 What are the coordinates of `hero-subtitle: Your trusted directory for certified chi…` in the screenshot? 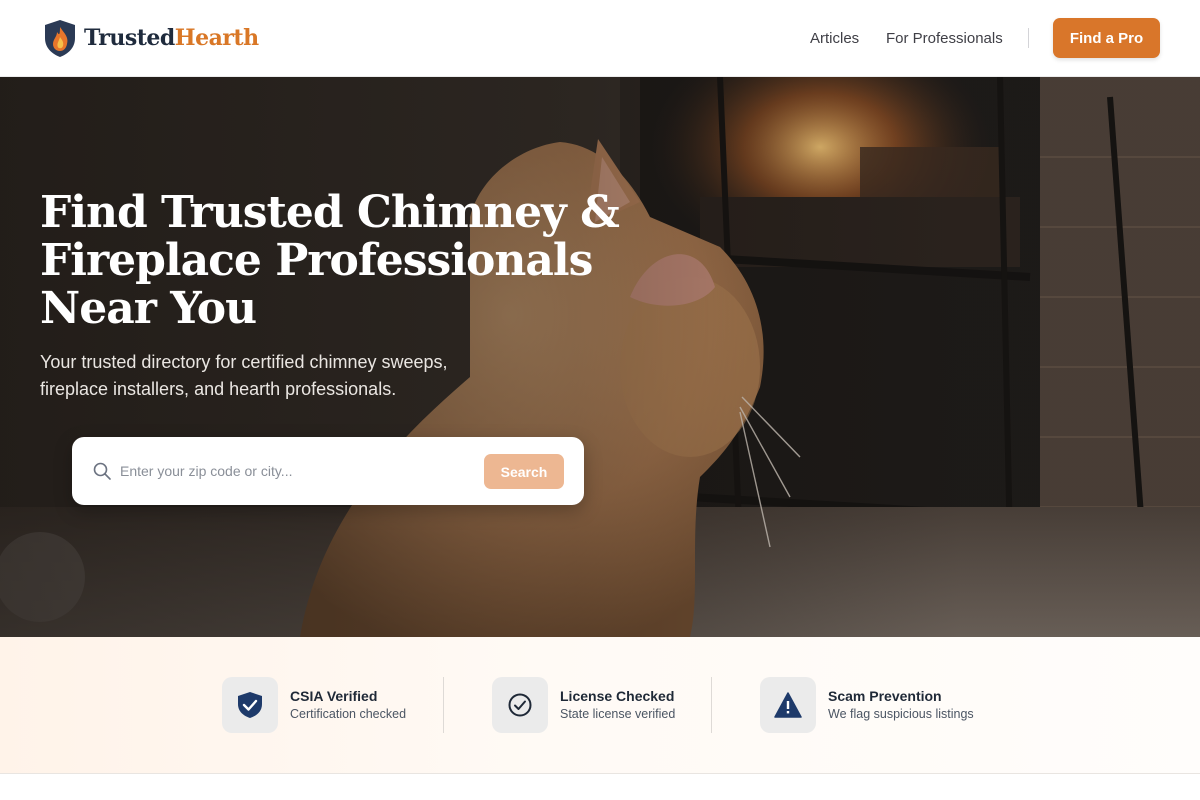 It's located at (280, 376).